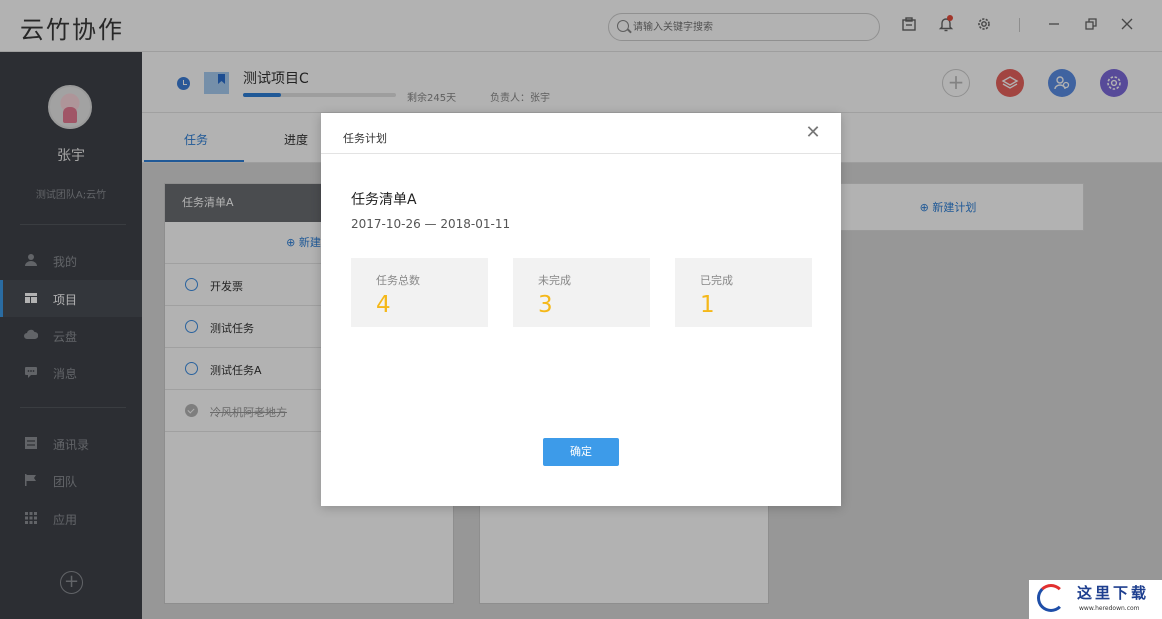 This screenshot has height=619, width=1162. Describe the element at coordinates (716, 280) in the screenshot. I see `stat-label: 已完成` at that location.